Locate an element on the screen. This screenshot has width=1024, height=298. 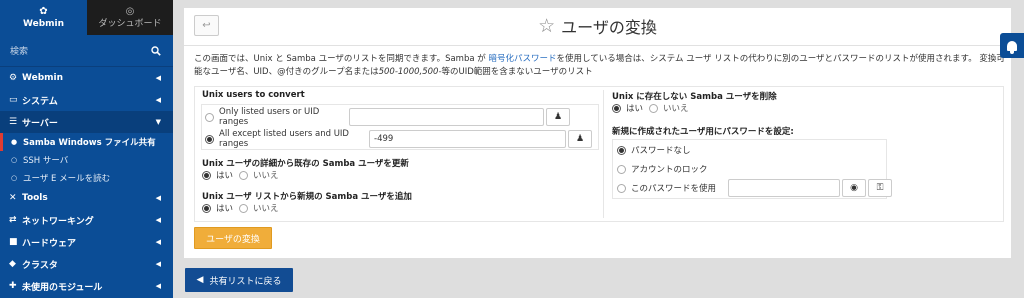
webmin-logo-icon: ✿ is located at coordinates (43, 11).